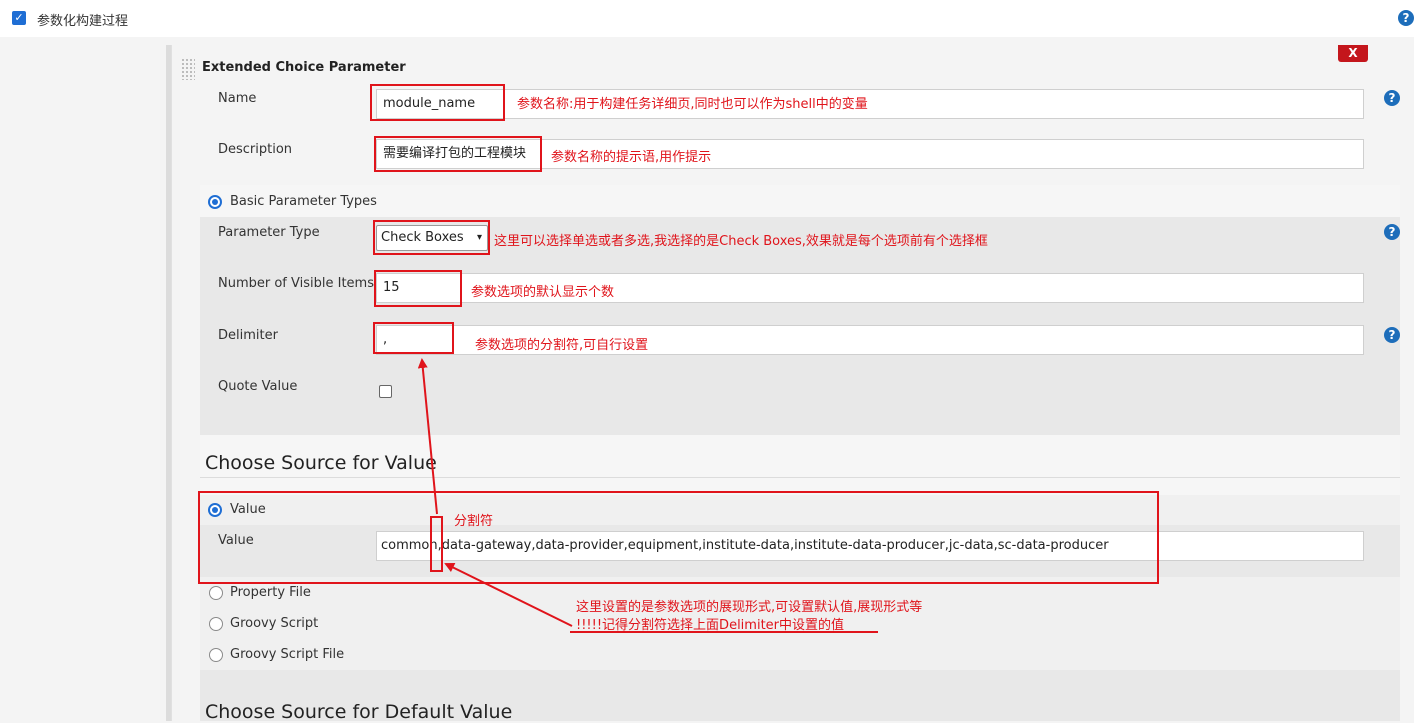  I want to click on delimiter-arrow, so click(427, 436).